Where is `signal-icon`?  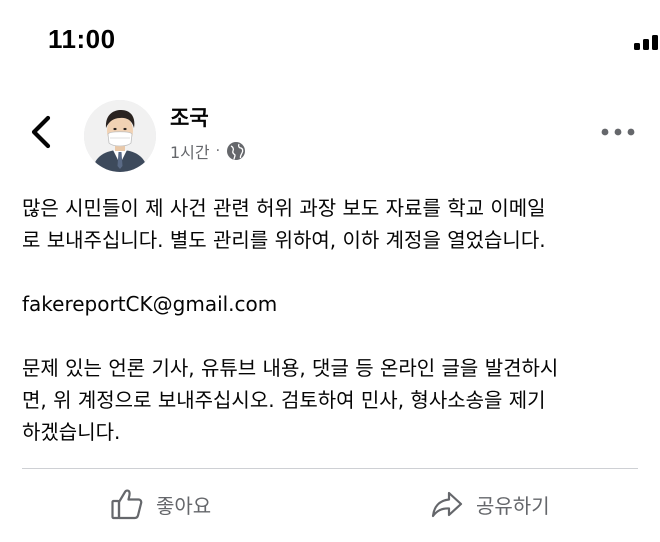
signal-icon is located at coordinates (646, 42).